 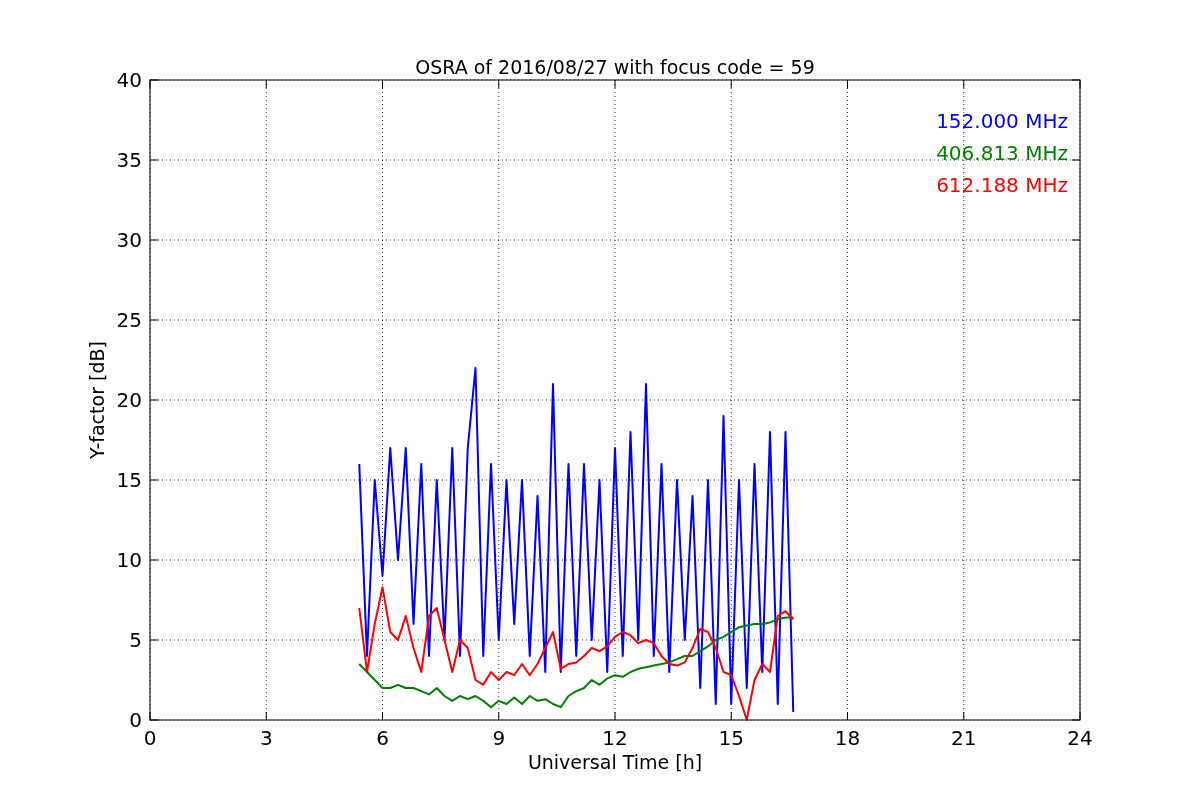 I want to click on y-tick-label: 0, so click(x=135, y=720).